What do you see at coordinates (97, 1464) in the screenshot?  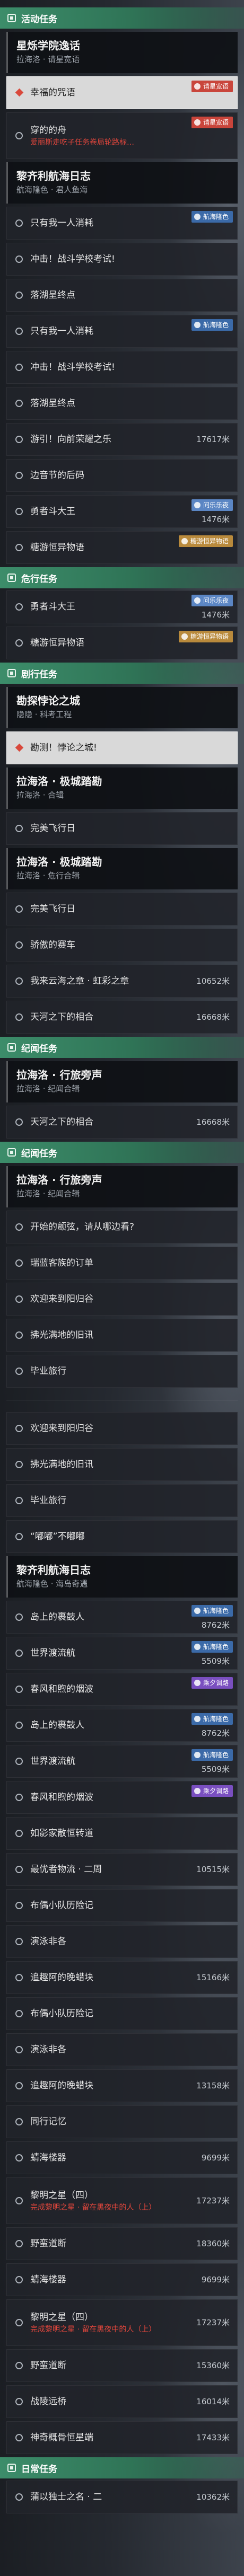 I see `quest-text: 拂光满地的旧讯` at bounding box center [97, 1464].